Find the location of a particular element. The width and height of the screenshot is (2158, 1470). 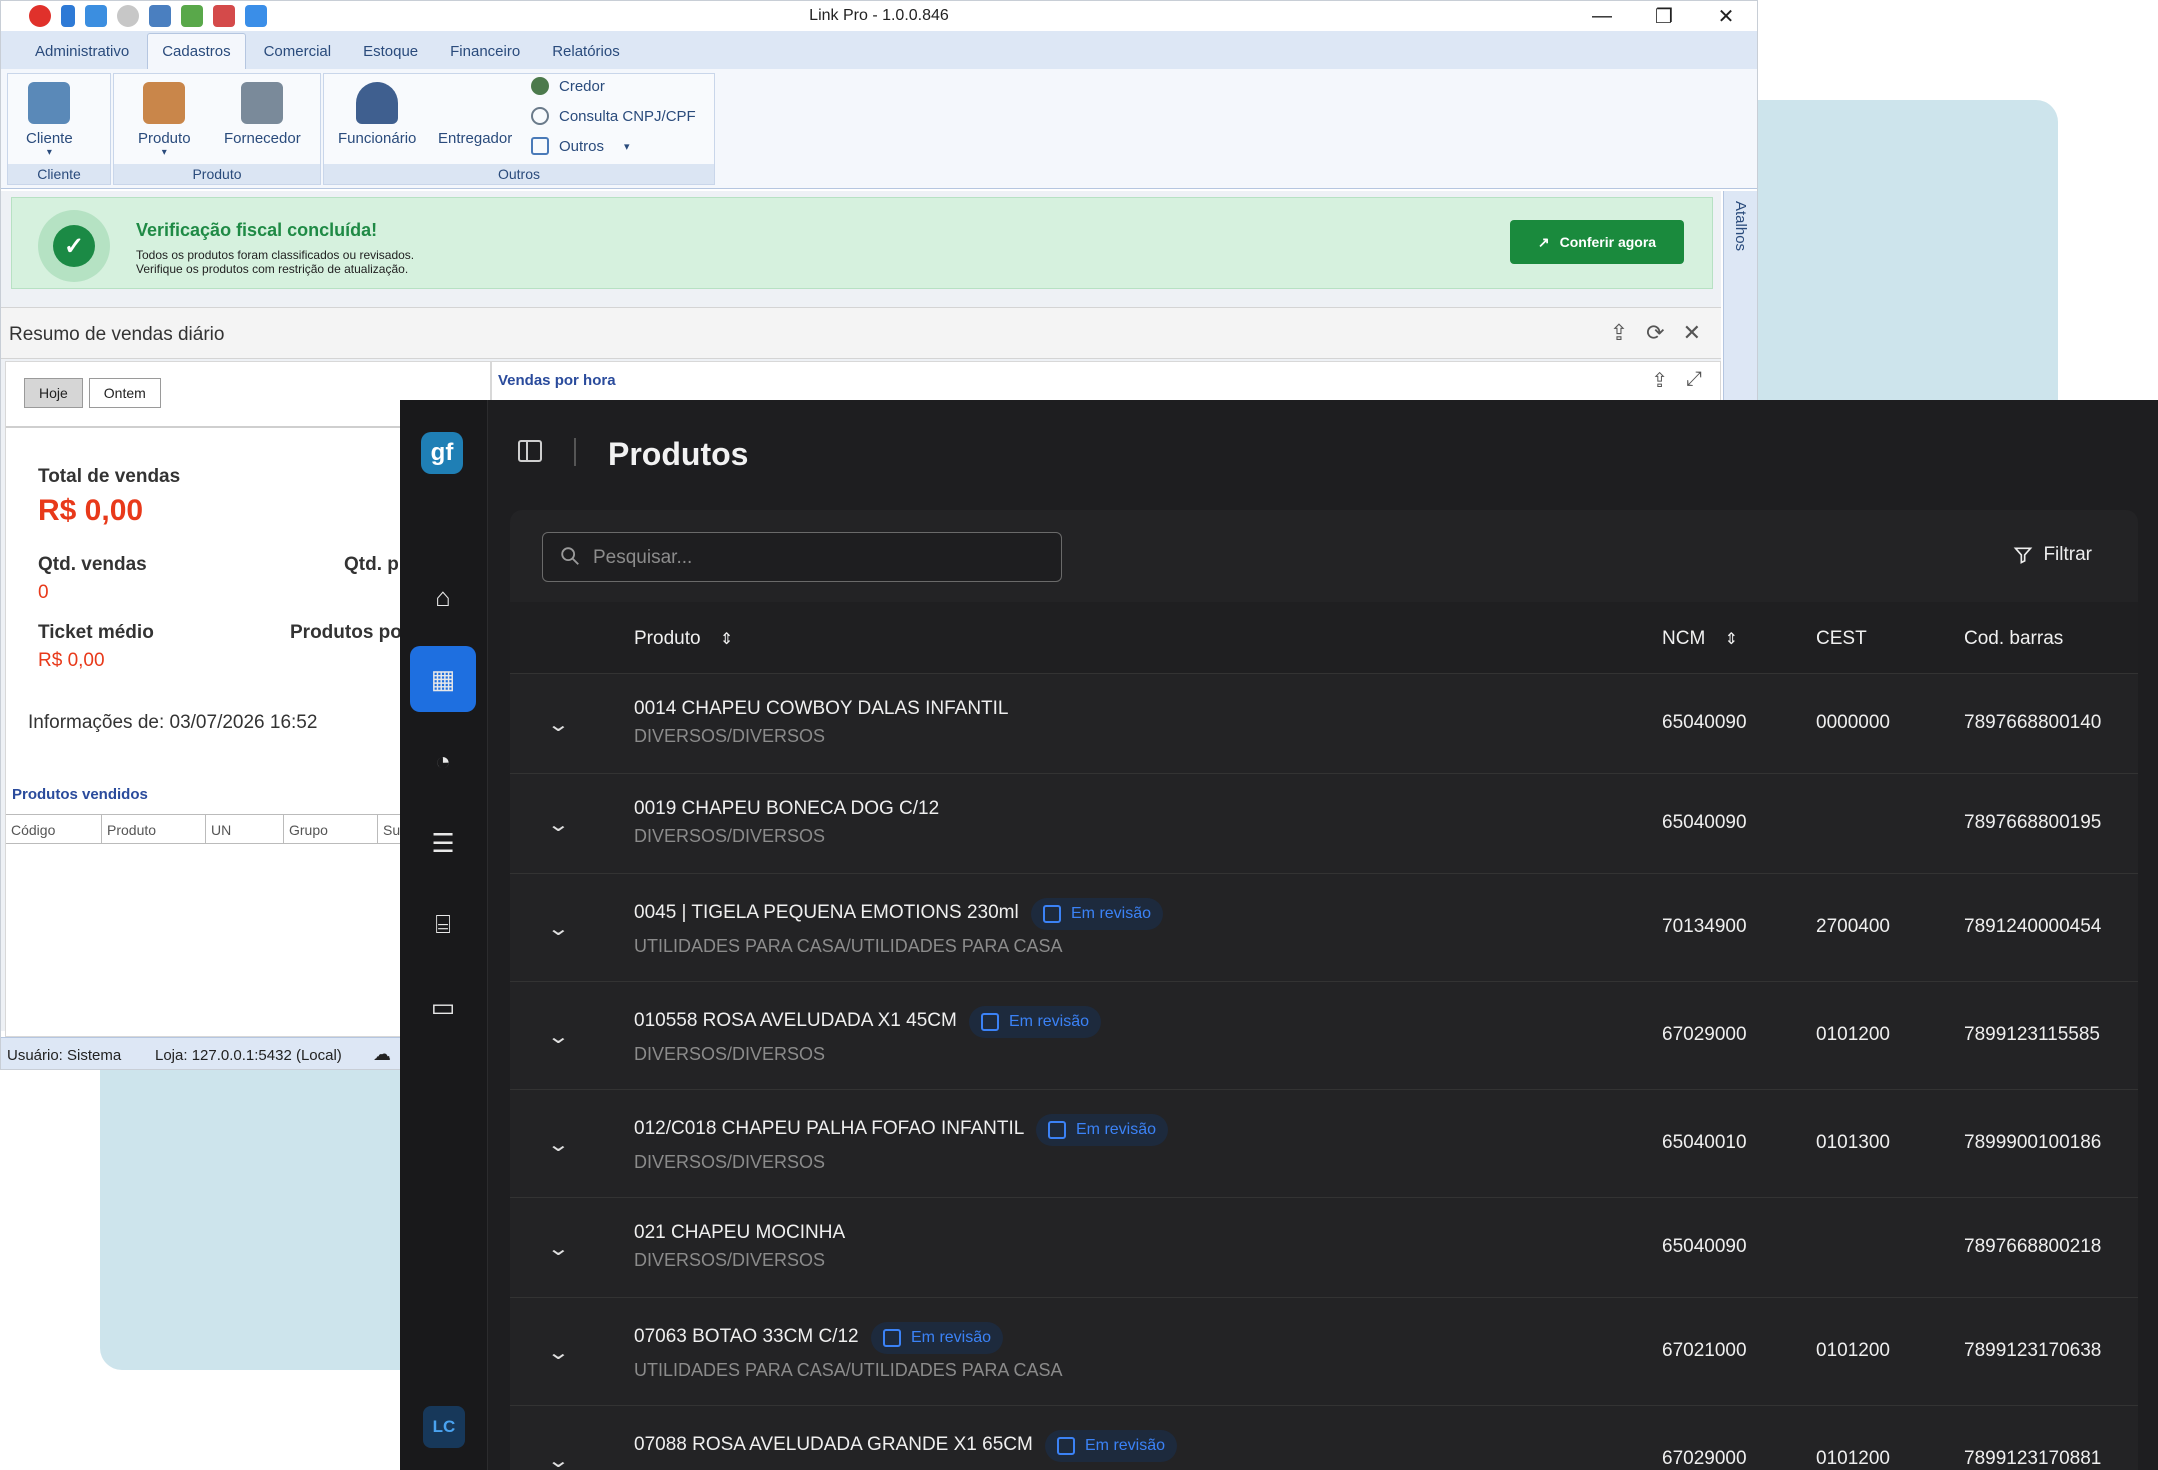

product-name: 021 CHAPEU MOCINHA is located at coordinates (740, 1232).